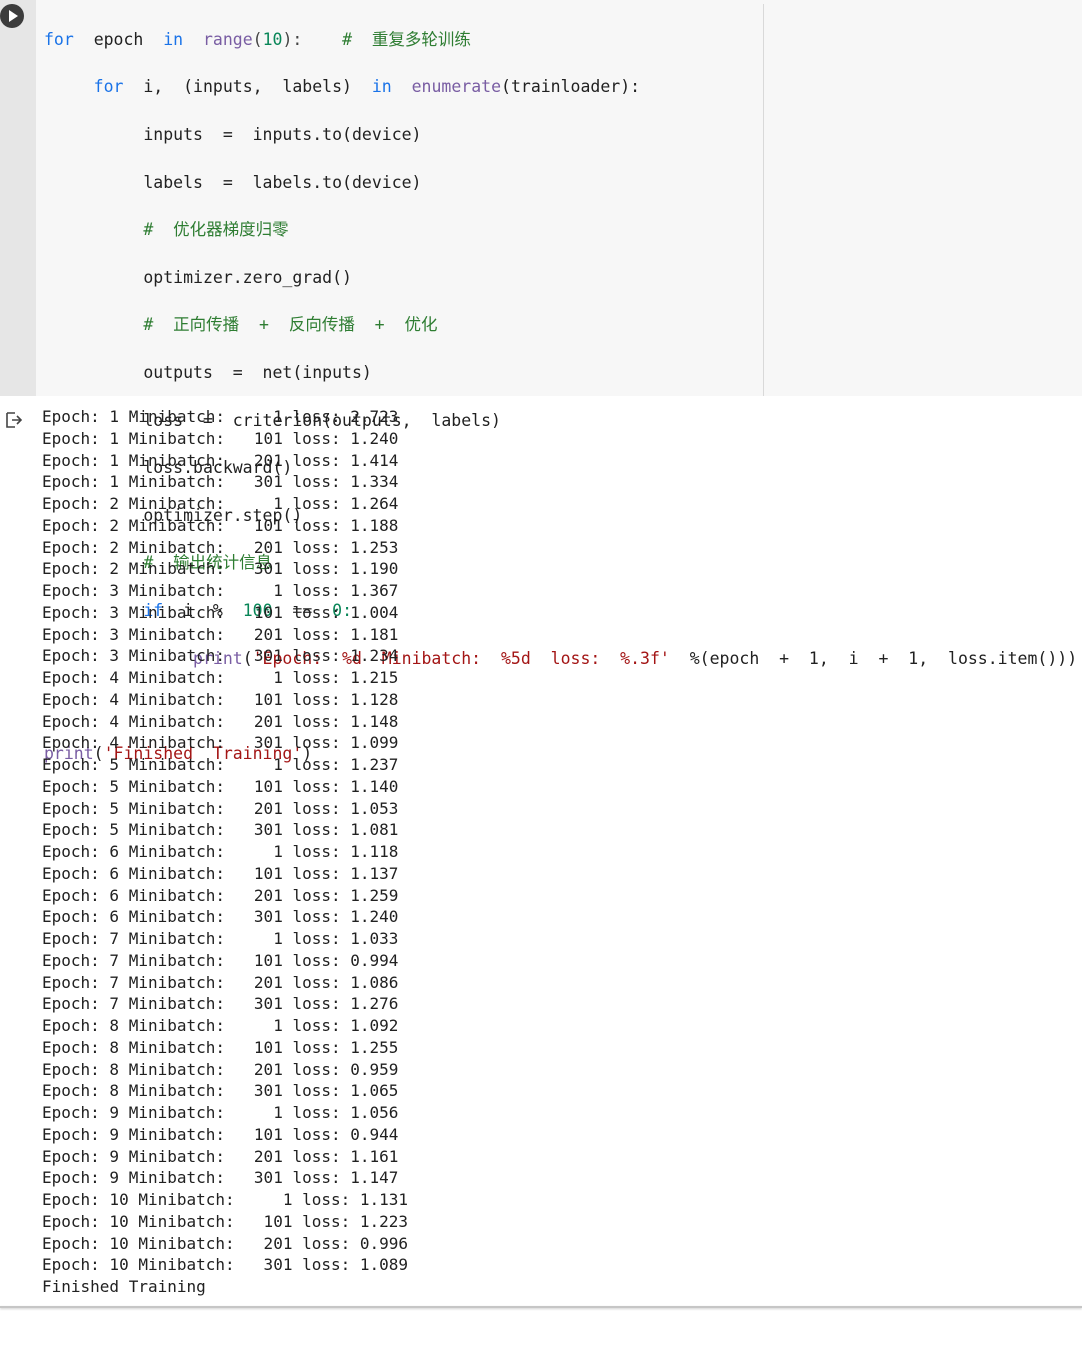  I want to click on run-cell-button, so click(12, 16).